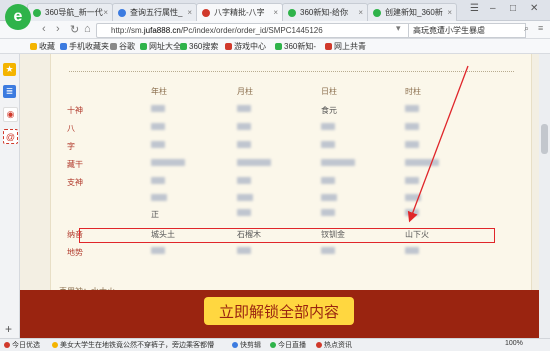 This screenshot has height=351, width=550. I want to click on bookmark-label: 360搜索, so click(204, 46).